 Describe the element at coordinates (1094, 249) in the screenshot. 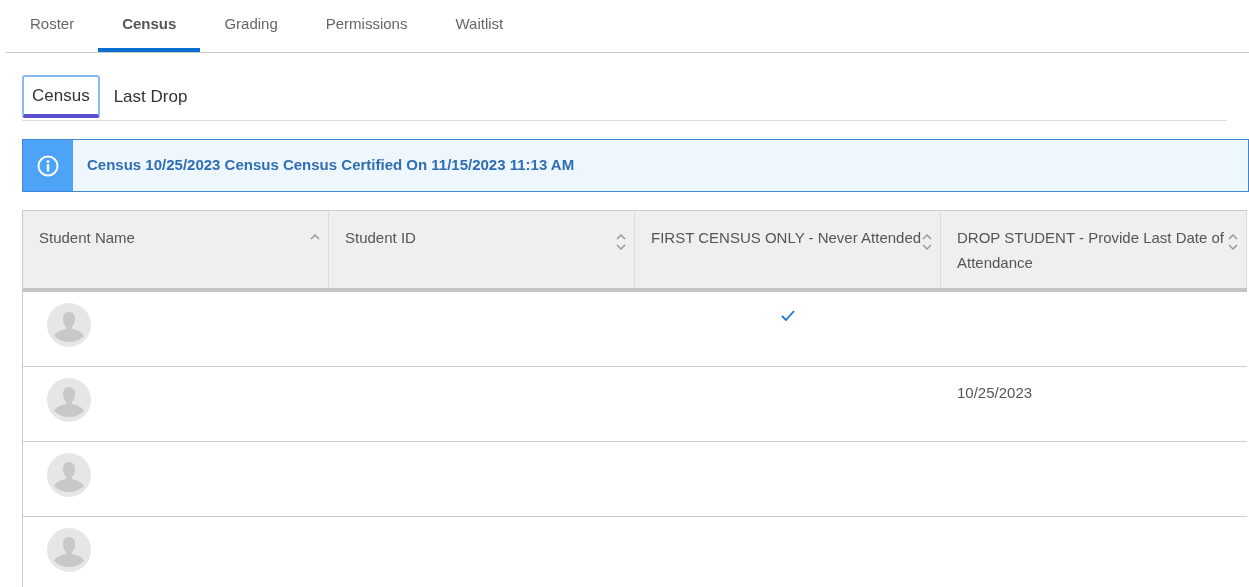

I see `column-header: DROP STUDENT - Provide Last Date of Attendance` at that location.